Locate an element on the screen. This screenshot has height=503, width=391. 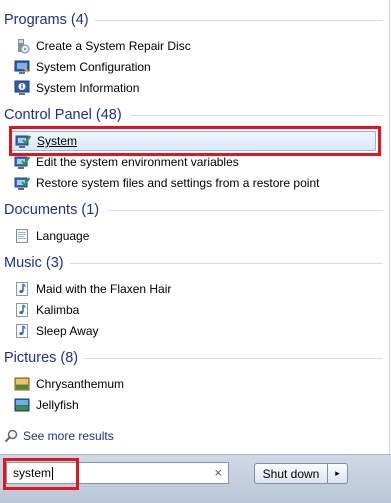
group-title: Music (3) is located at coordinates (34, 263).